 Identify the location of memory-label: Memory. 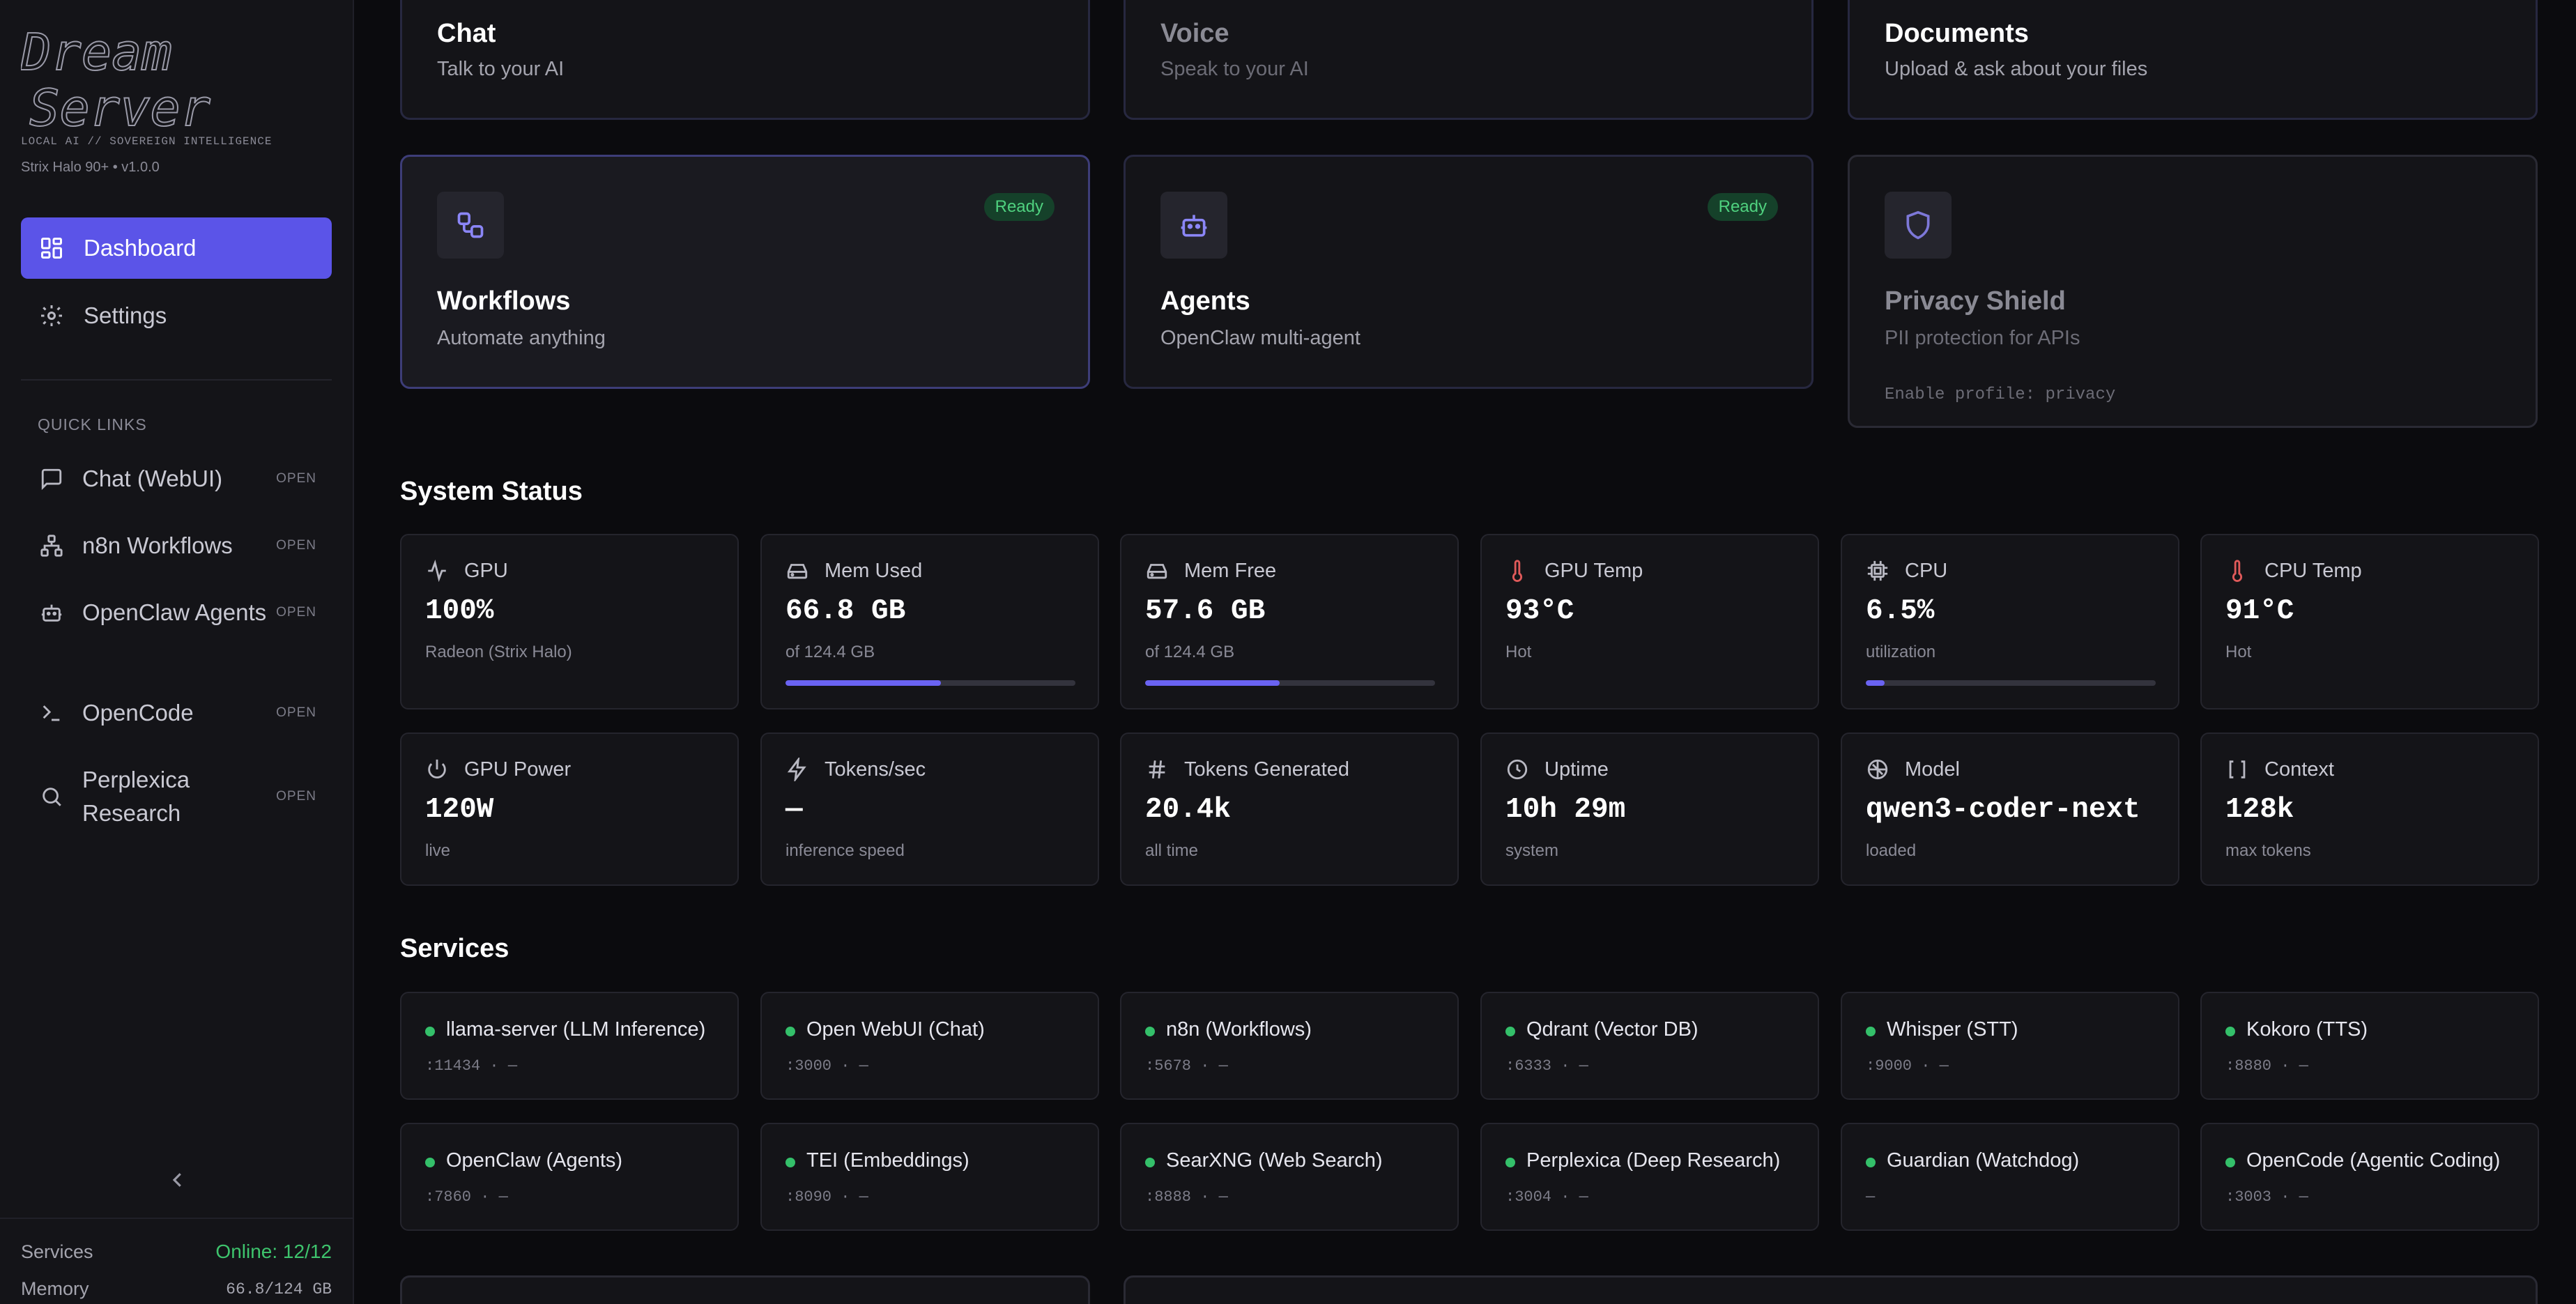
(55, 1288).